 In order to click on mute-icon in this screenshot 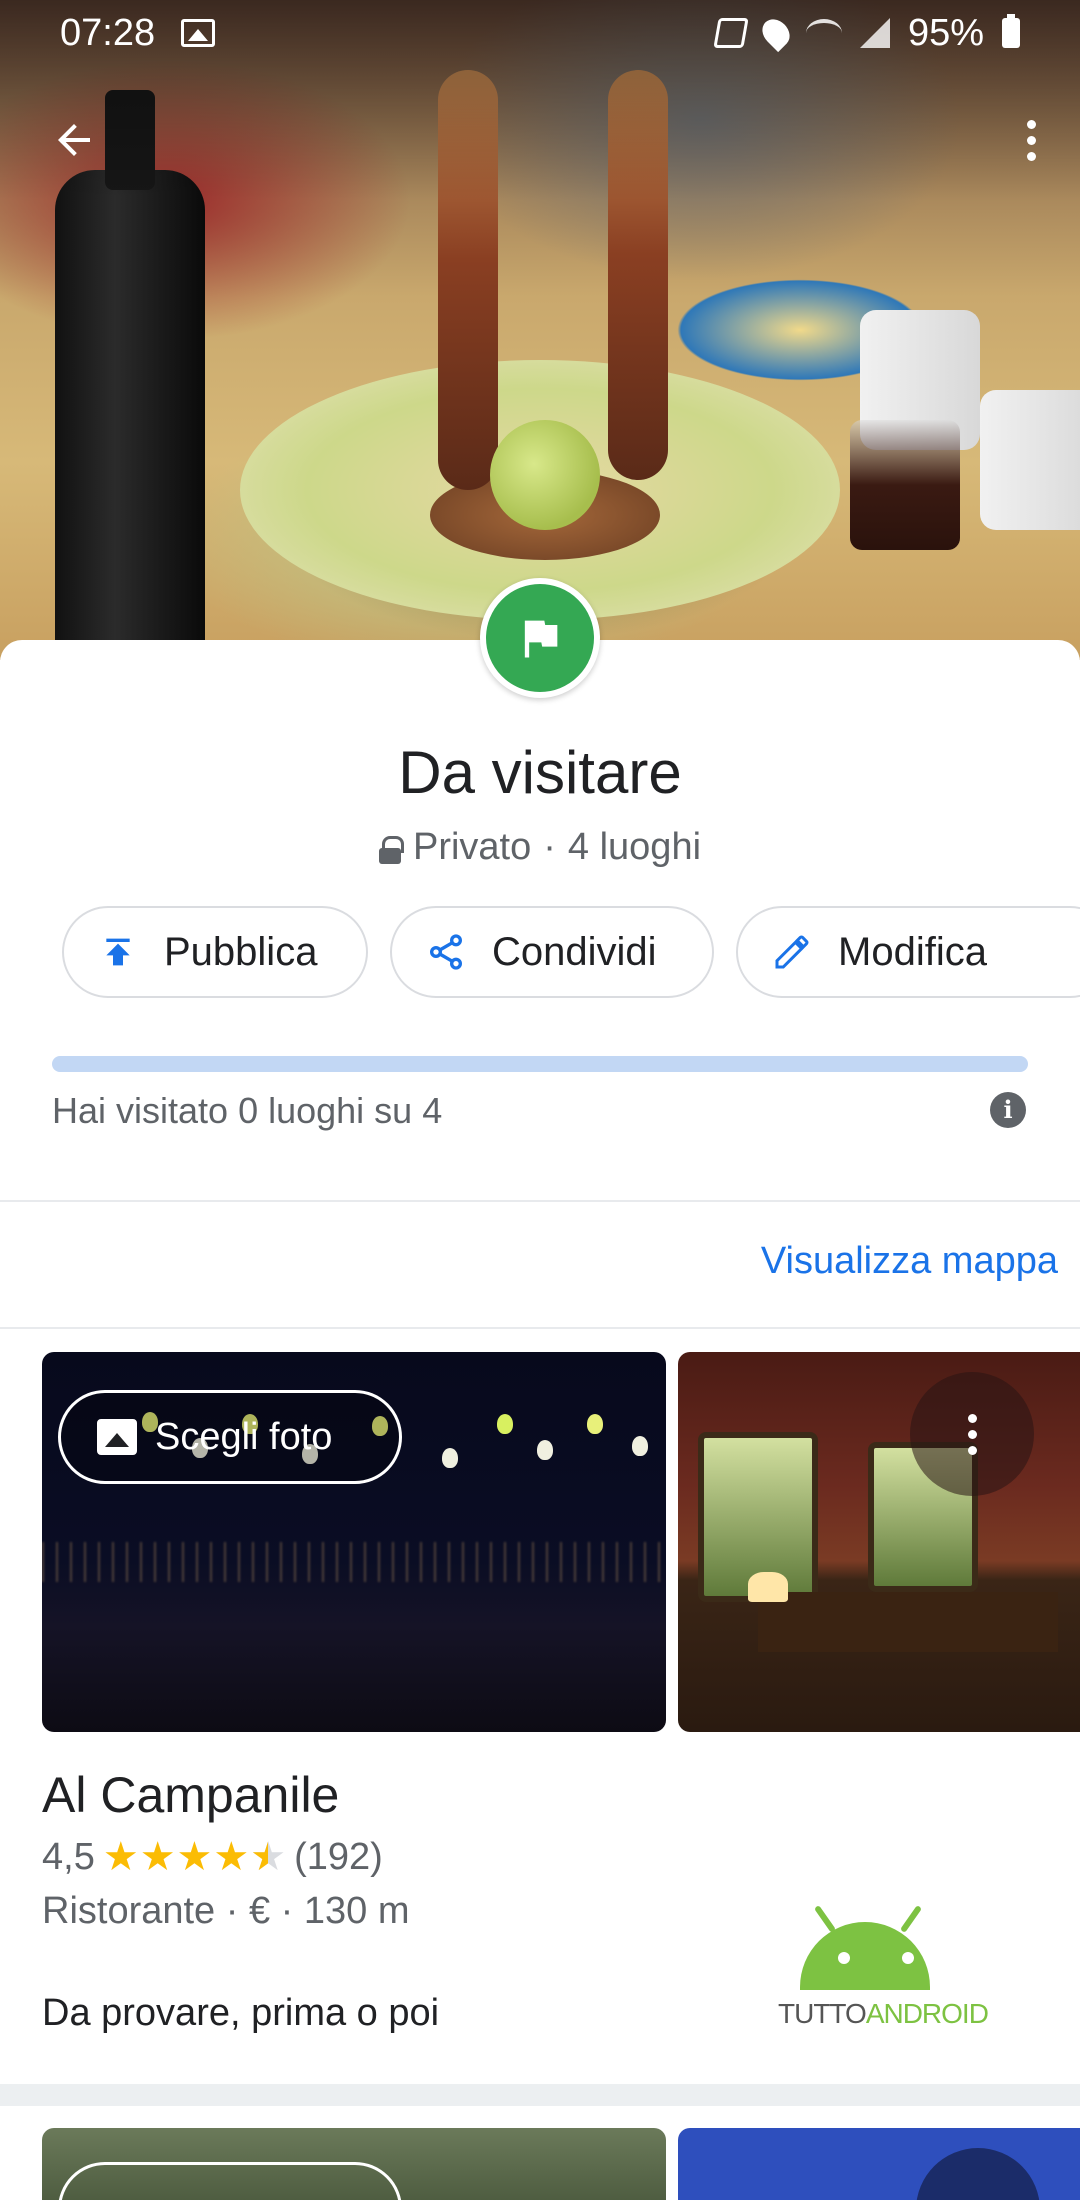, I will do `click(731, 33)`.